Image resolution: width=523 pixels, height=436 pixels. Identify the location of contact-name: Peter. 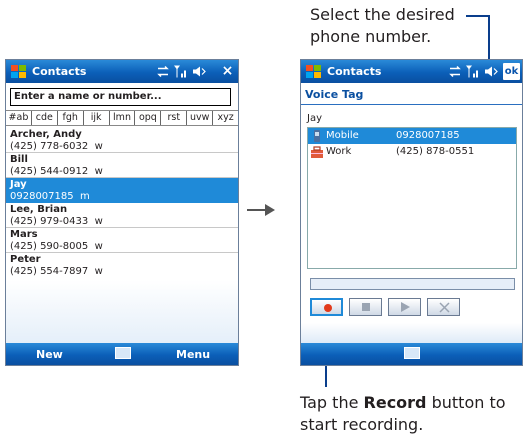
(25, 259).